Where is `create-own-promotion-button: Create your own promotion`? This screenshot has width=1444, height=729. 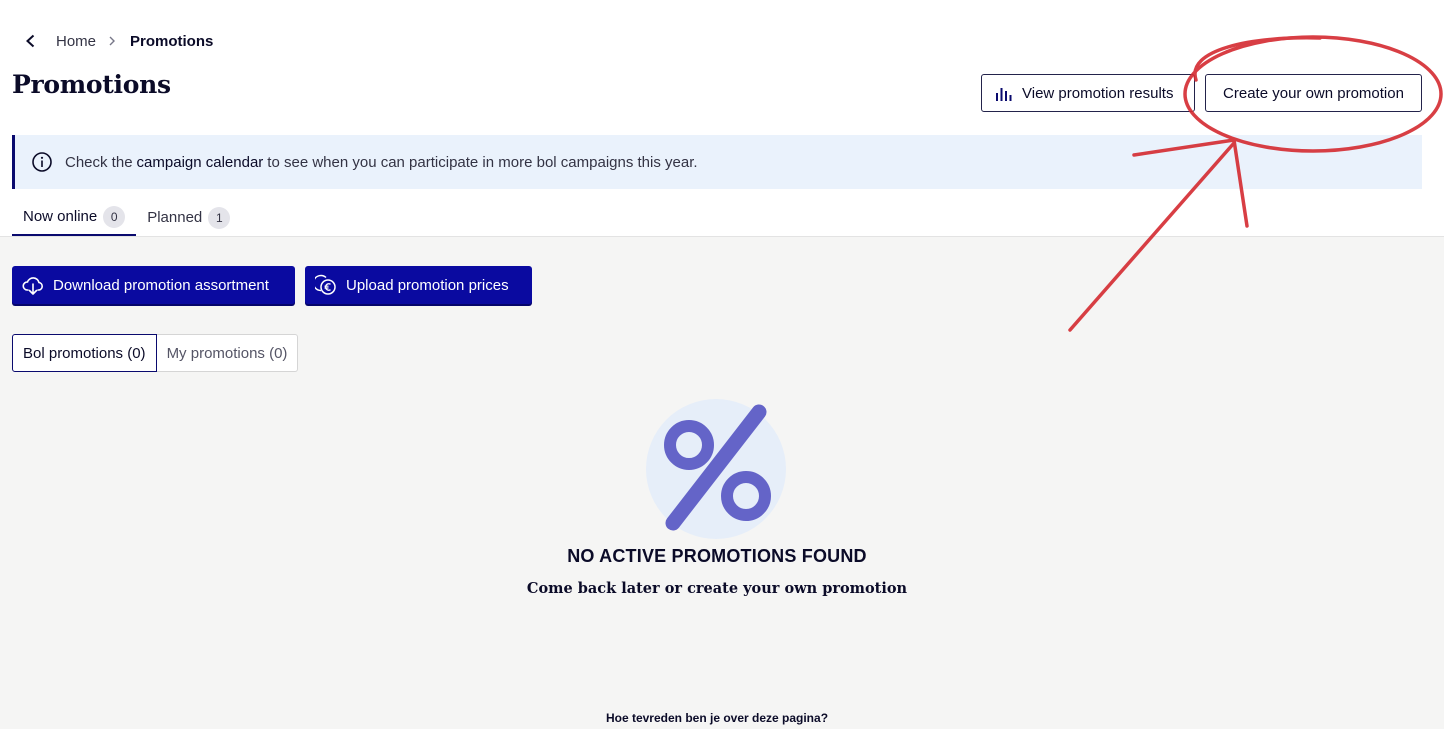 create-own-promotion-button: Create your own promotion is located at coordinates (1313, 93).